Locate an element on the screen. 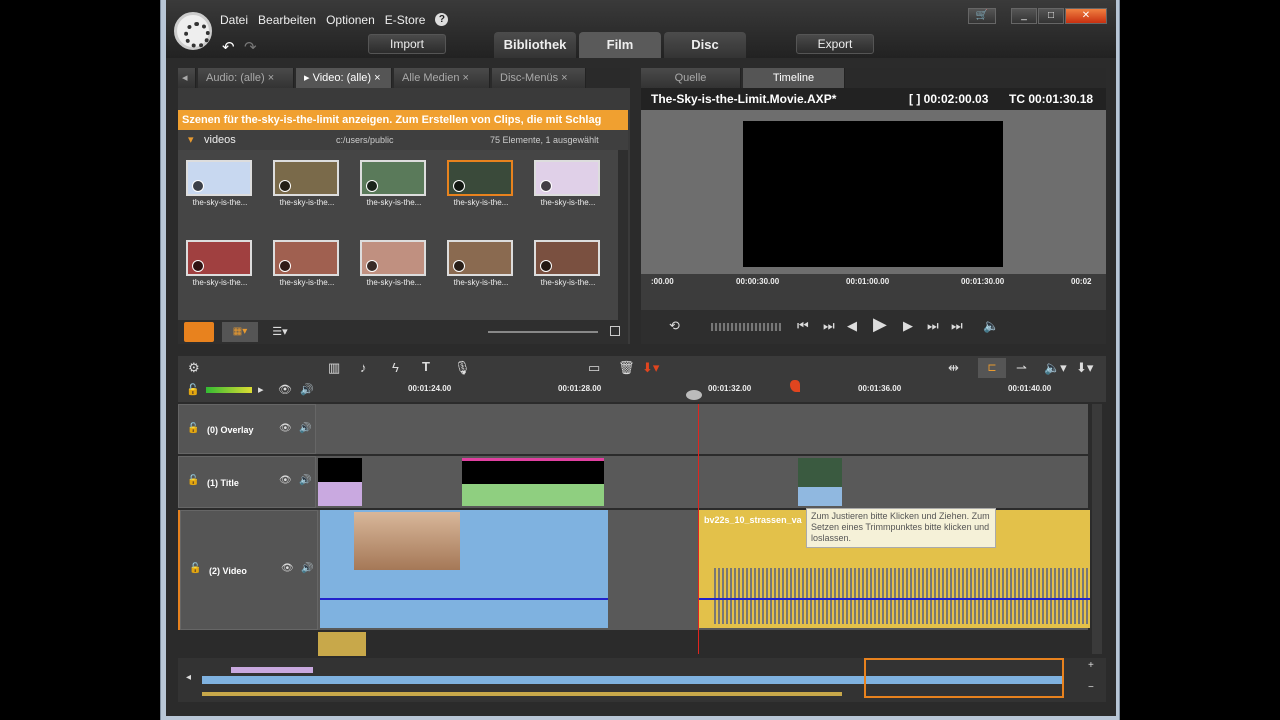 The image size is (1280, 720). folder-expand-icon: ▾ is located at coordinates (191, 140).